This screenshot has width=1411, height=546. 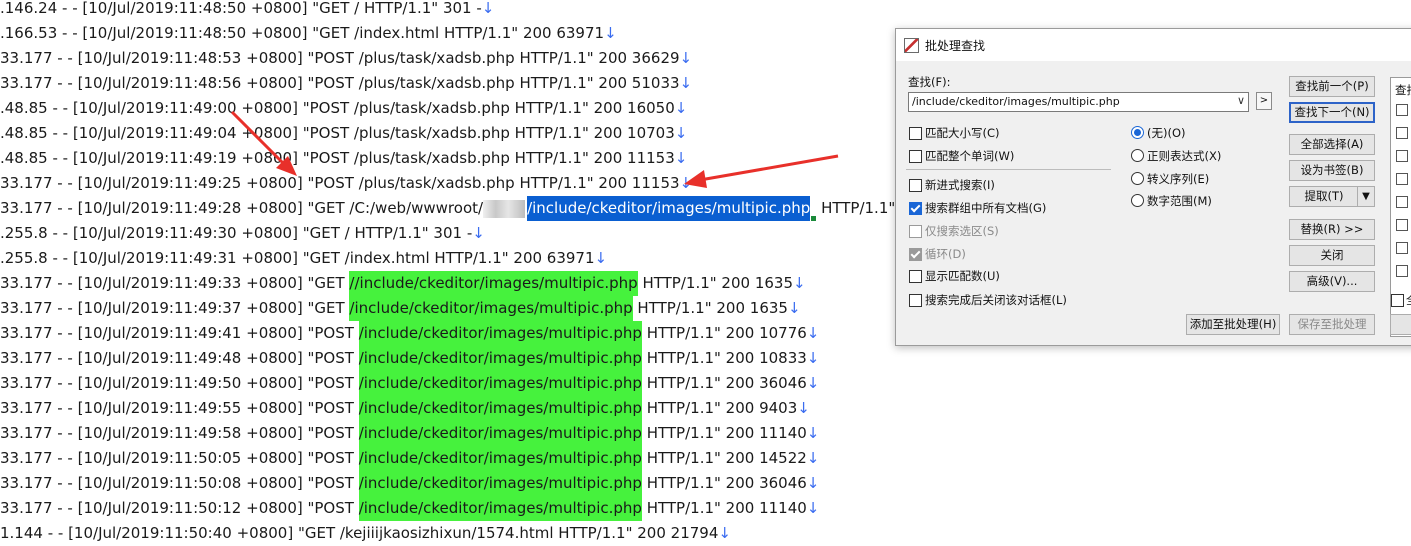 What do you see at coordinates (724, 458) in the screenshot?
I see `log-text: HTTP/1.1" 200 14522` at bounding box center [724, 458].